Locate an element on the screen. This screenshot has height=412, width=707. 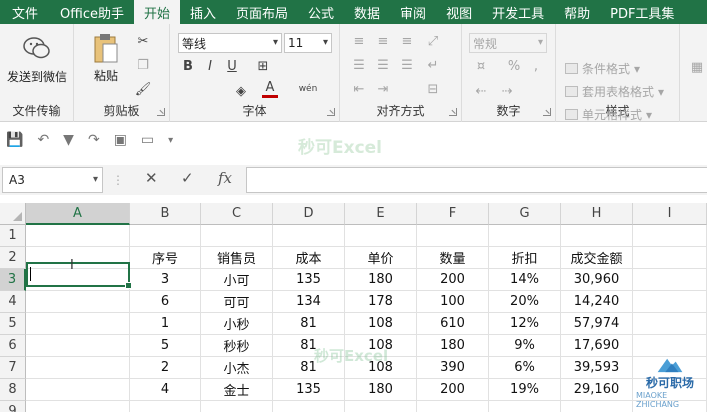
active-cell-a3 is located at coordinates (79, 275).